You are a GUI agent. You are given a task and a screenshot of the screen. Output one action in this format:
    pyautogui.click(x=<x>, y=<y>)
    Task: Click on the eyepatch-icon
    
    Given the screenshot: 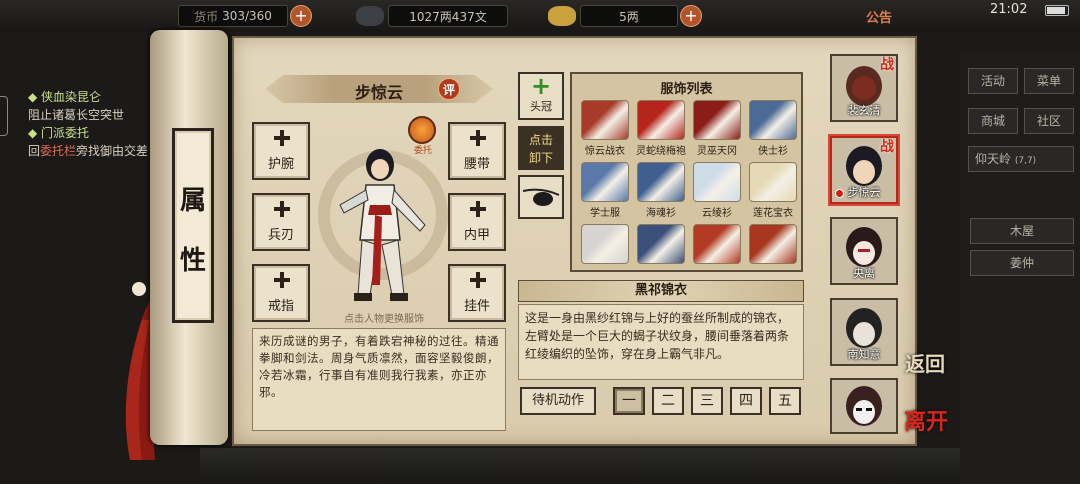 What is the action you would take?
    pyautogui.click(x=541, y=197)
    